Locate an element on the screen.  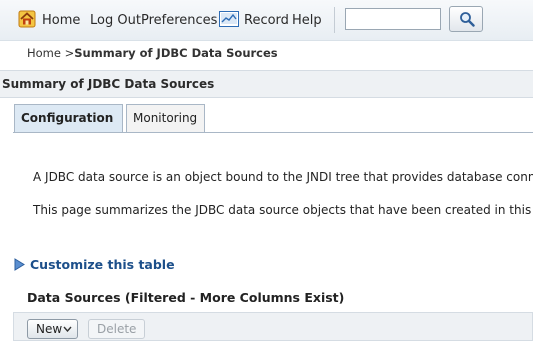
customize-table-label: Customize this table is located at coordinates (102, 264).